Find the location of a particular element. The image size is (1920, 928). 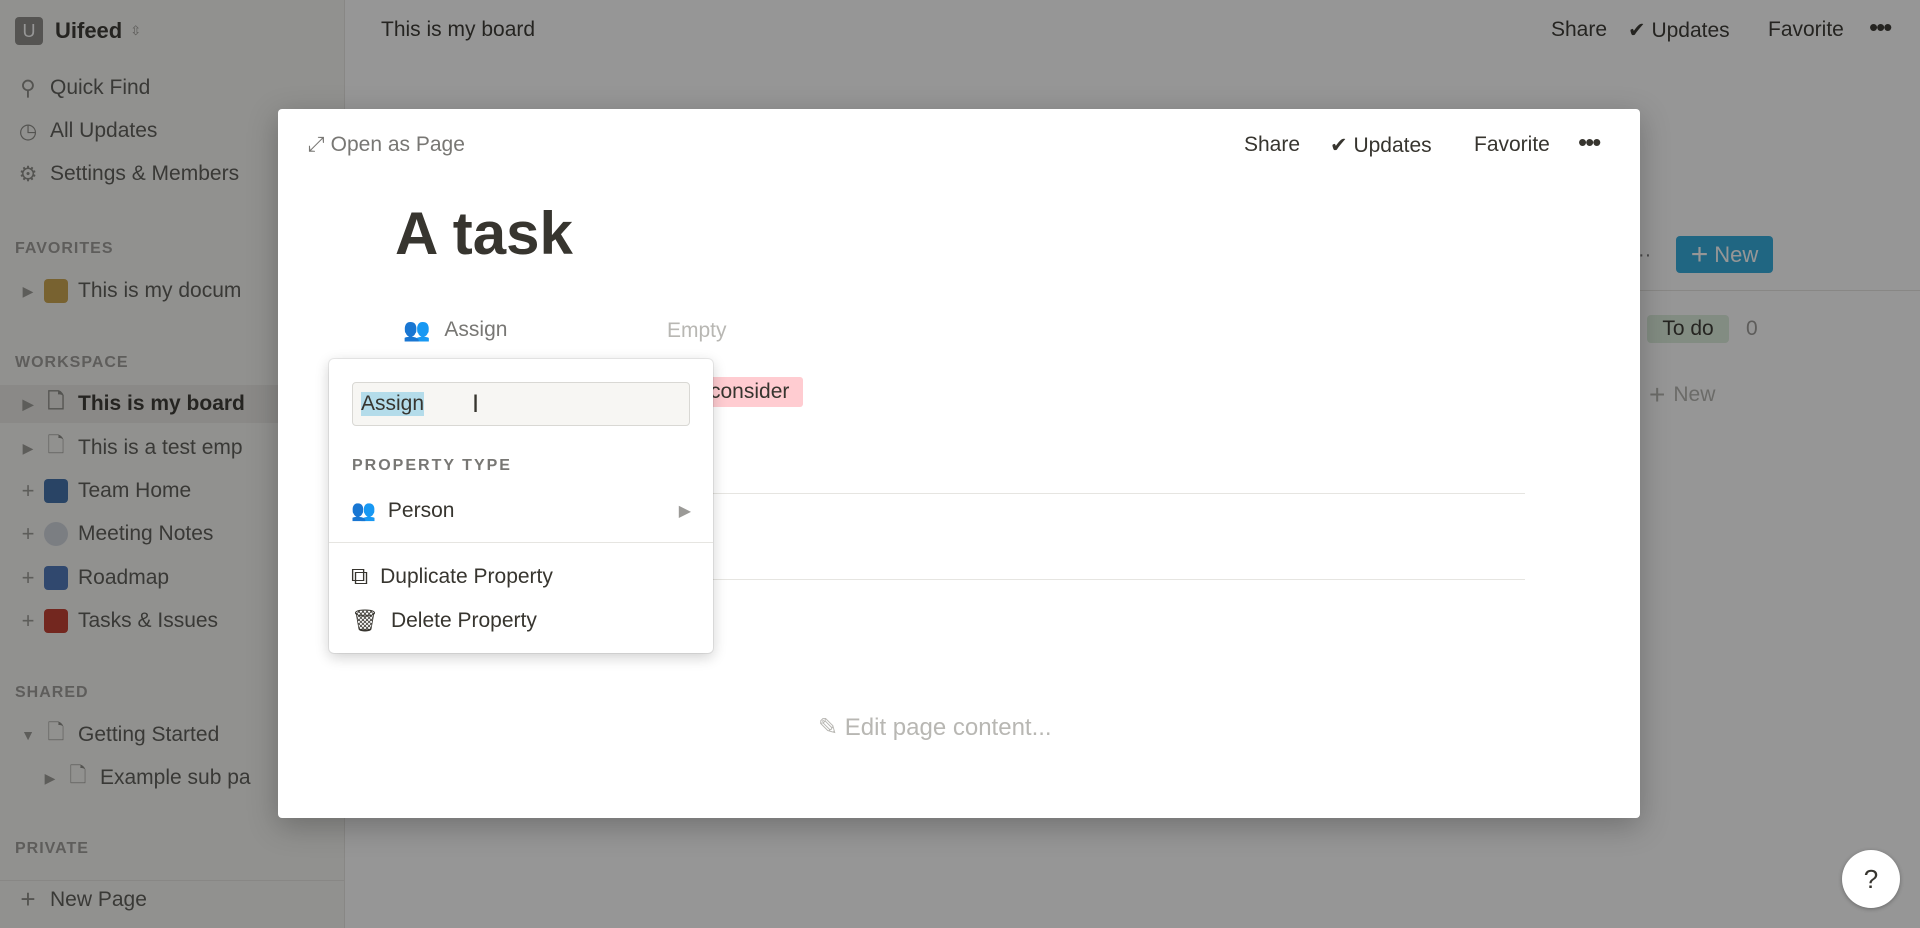

trash-icon: 🗑 is located at coordinates (365, 620).